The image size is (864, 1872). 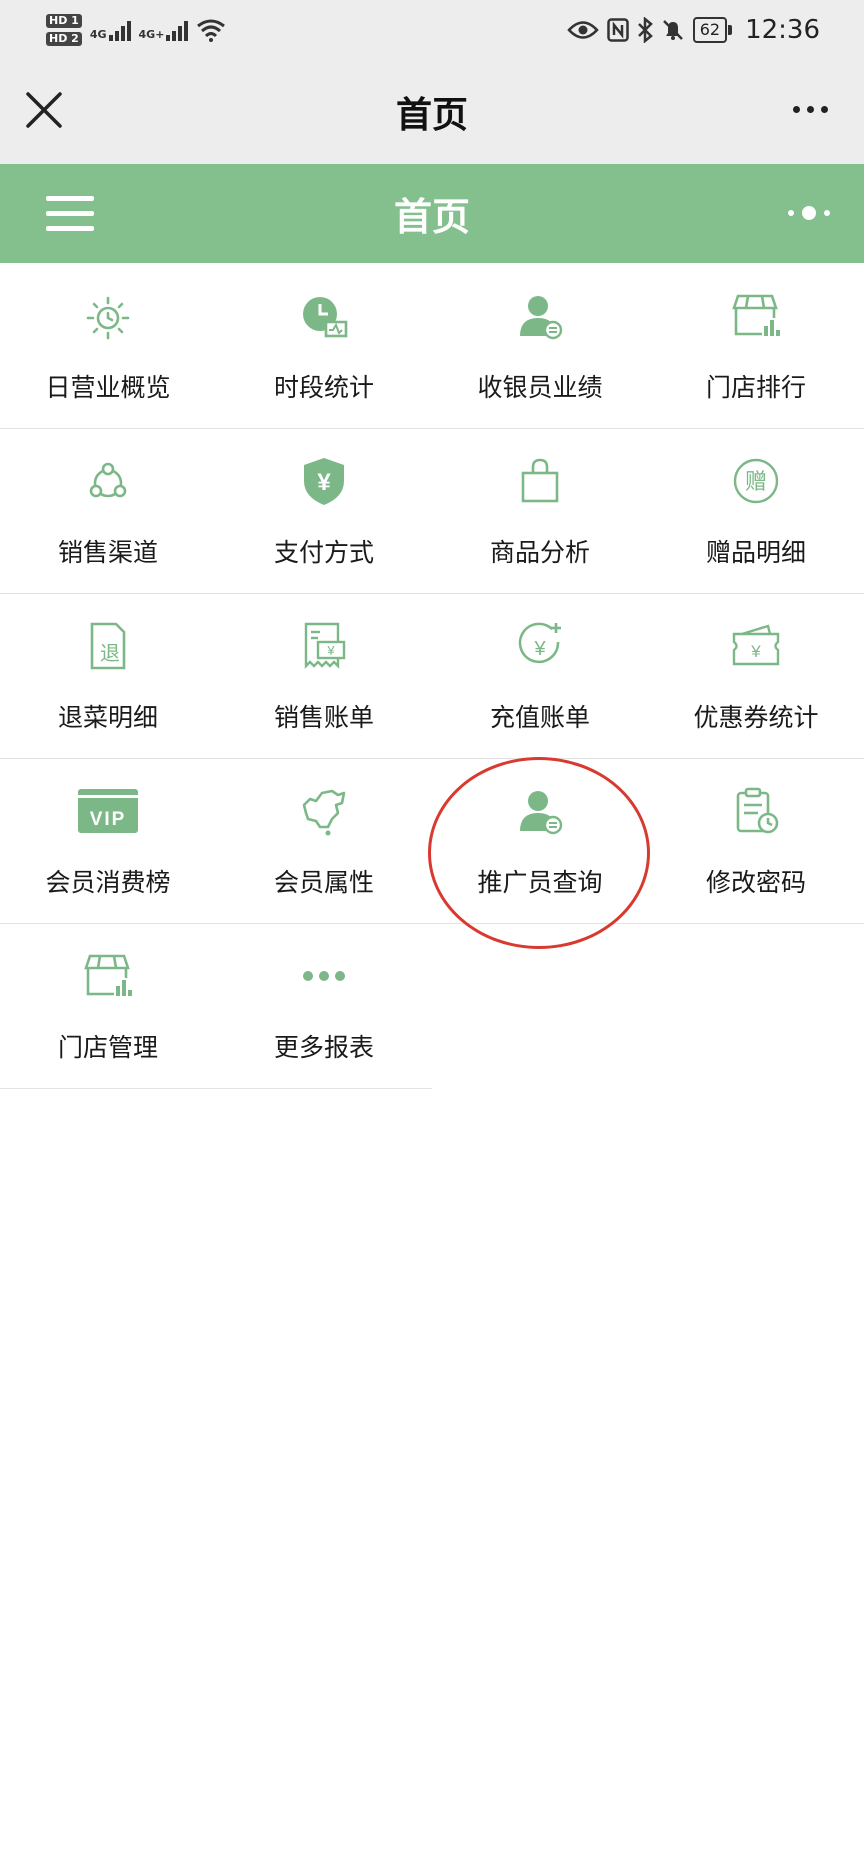 I want to click on menu-item-store-management: 门店管理, so click(x=108, y=1006).